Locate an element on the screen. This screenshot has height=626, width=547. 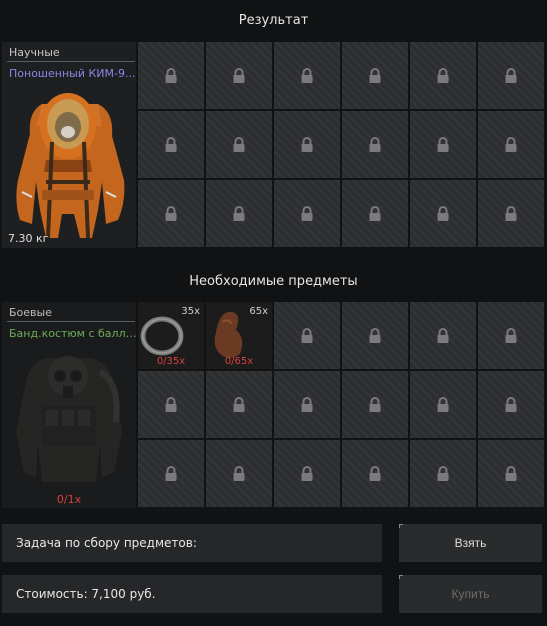
result-item-card: Научные Поношенный КИМ-9... 7.30 кг is located at coordinates (69, 145).